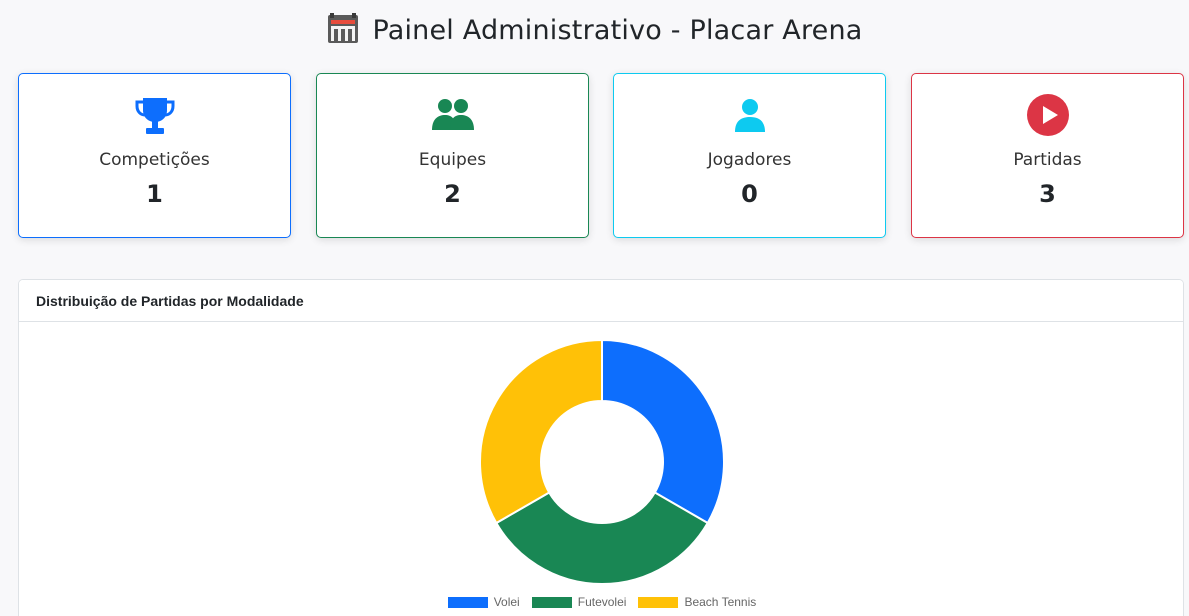 This screenshot has width=1189, height=616. I want to click on donut-chart, so click(602, 461).